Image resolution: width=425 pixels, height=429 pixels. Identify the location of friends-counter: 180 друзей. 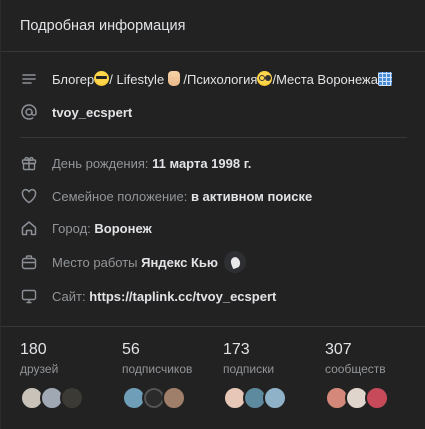
(52, 375).